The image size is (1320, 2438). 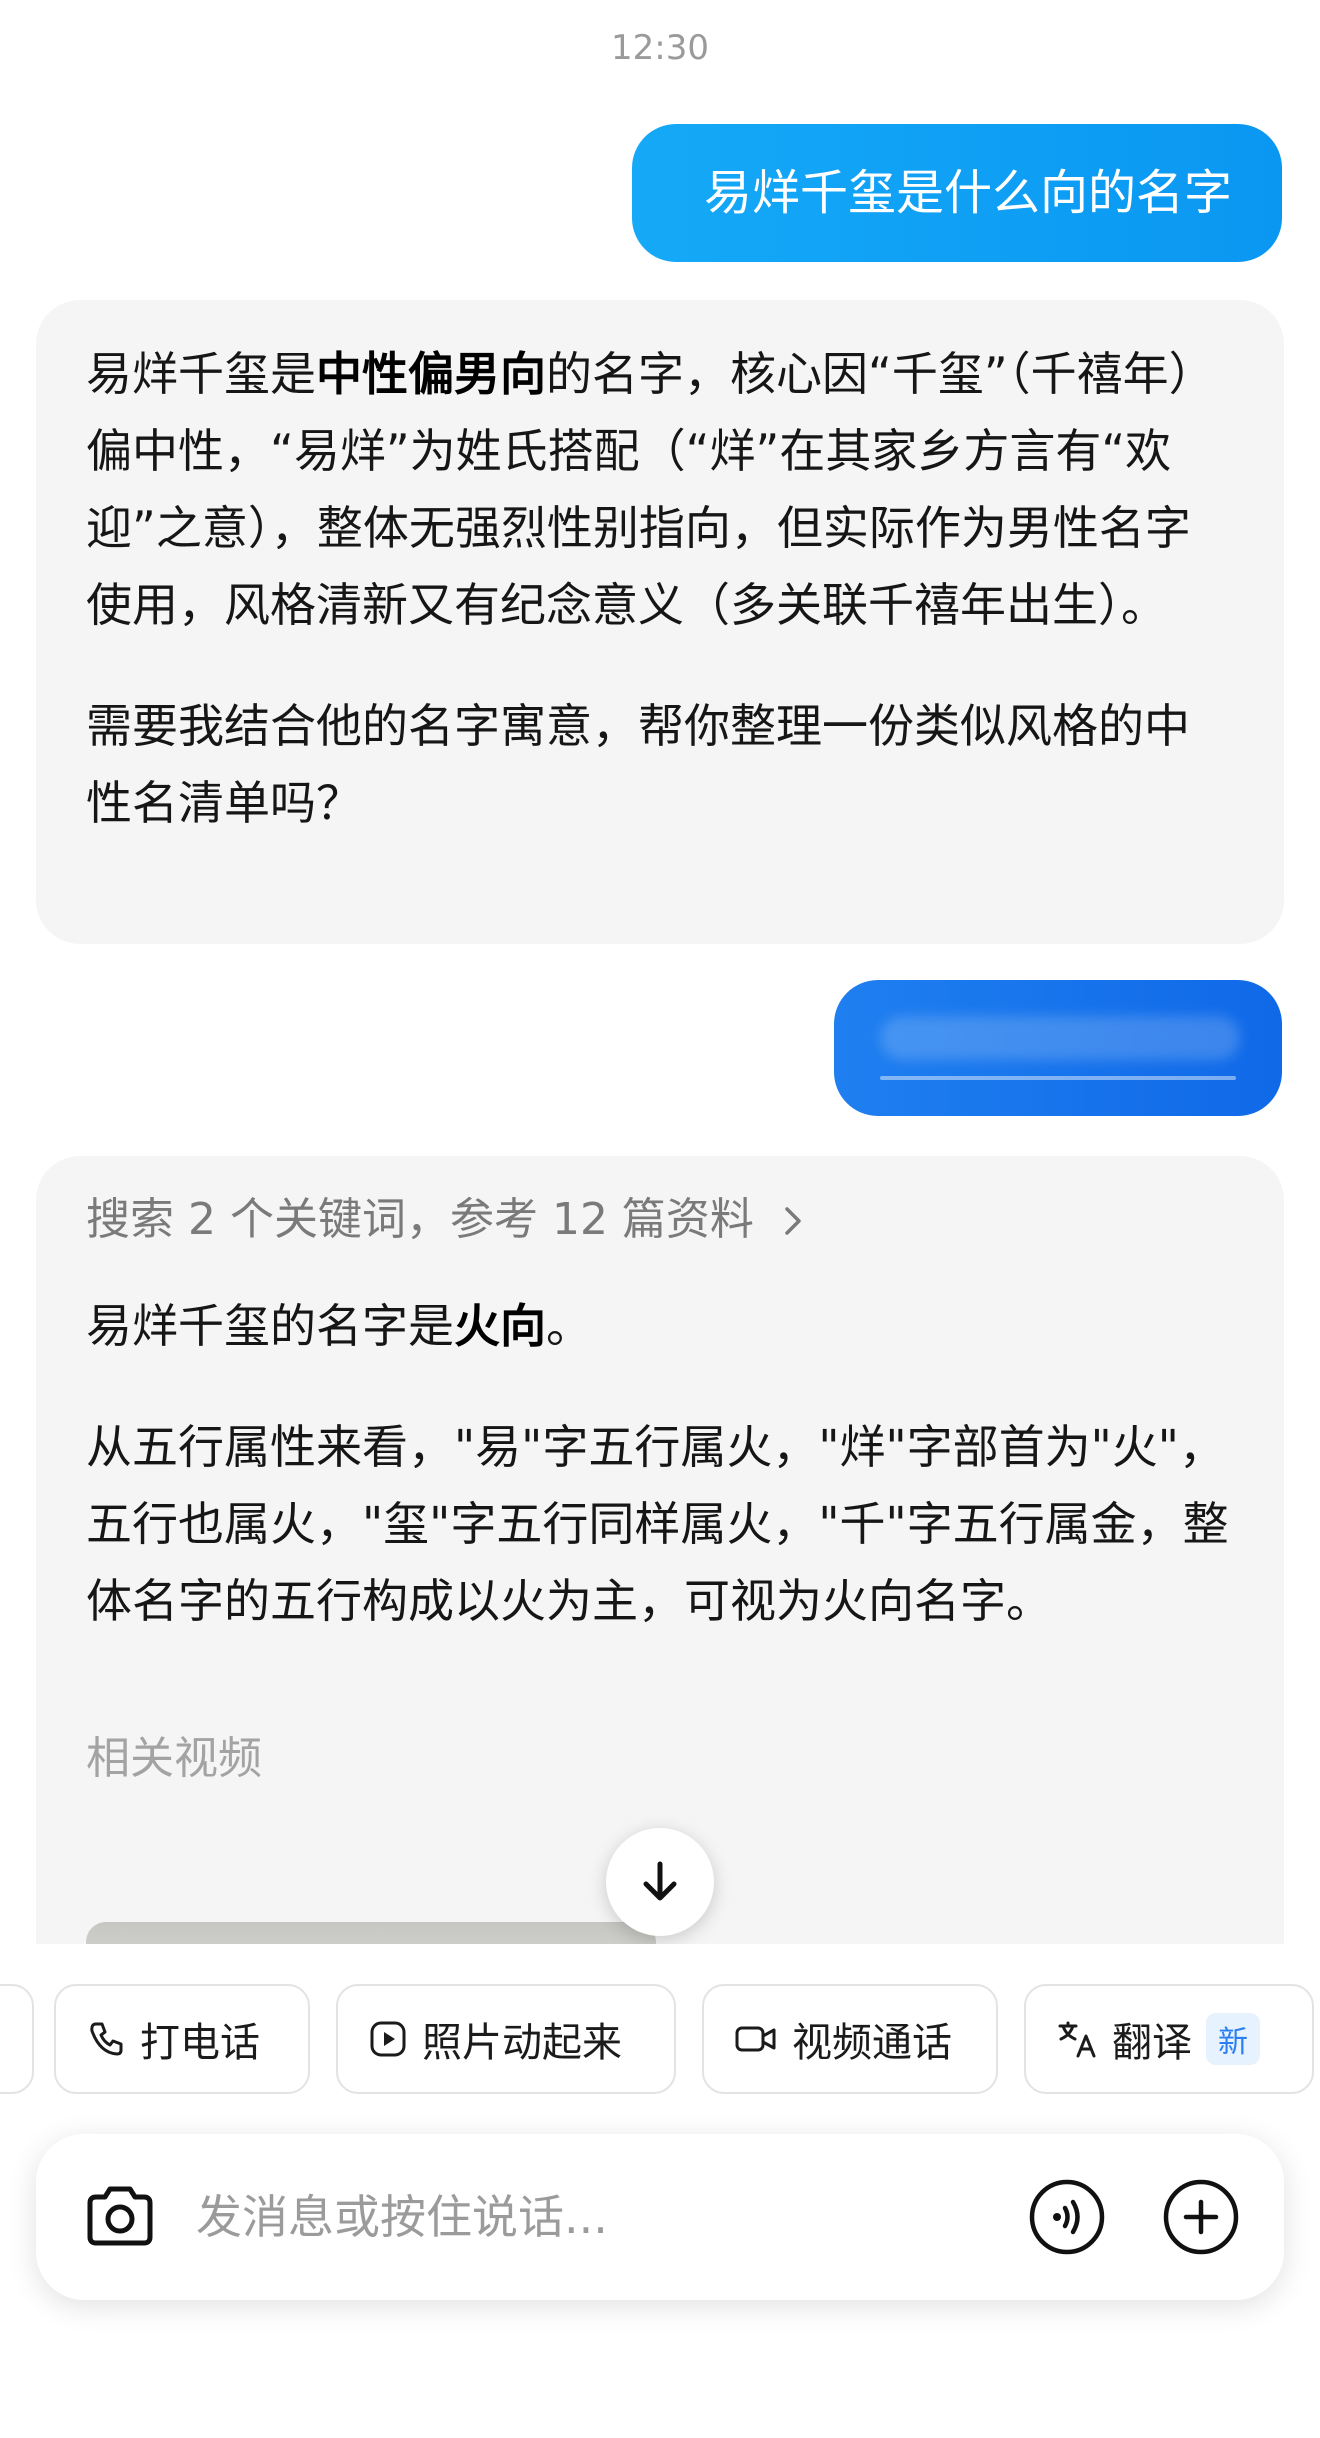 What do you see at coordinates (106, 2039) in the screenshot?
I see `phone-icon` at bounding box center [106, 2039].